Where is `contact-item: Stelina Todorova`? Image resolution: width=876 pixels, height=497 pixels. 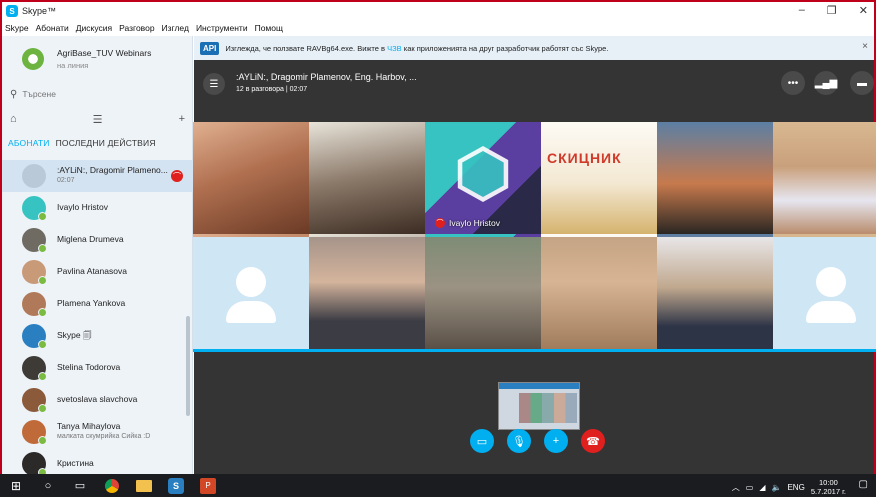
contact-item: Stelina Todorova is located at coordinates (97, 368).